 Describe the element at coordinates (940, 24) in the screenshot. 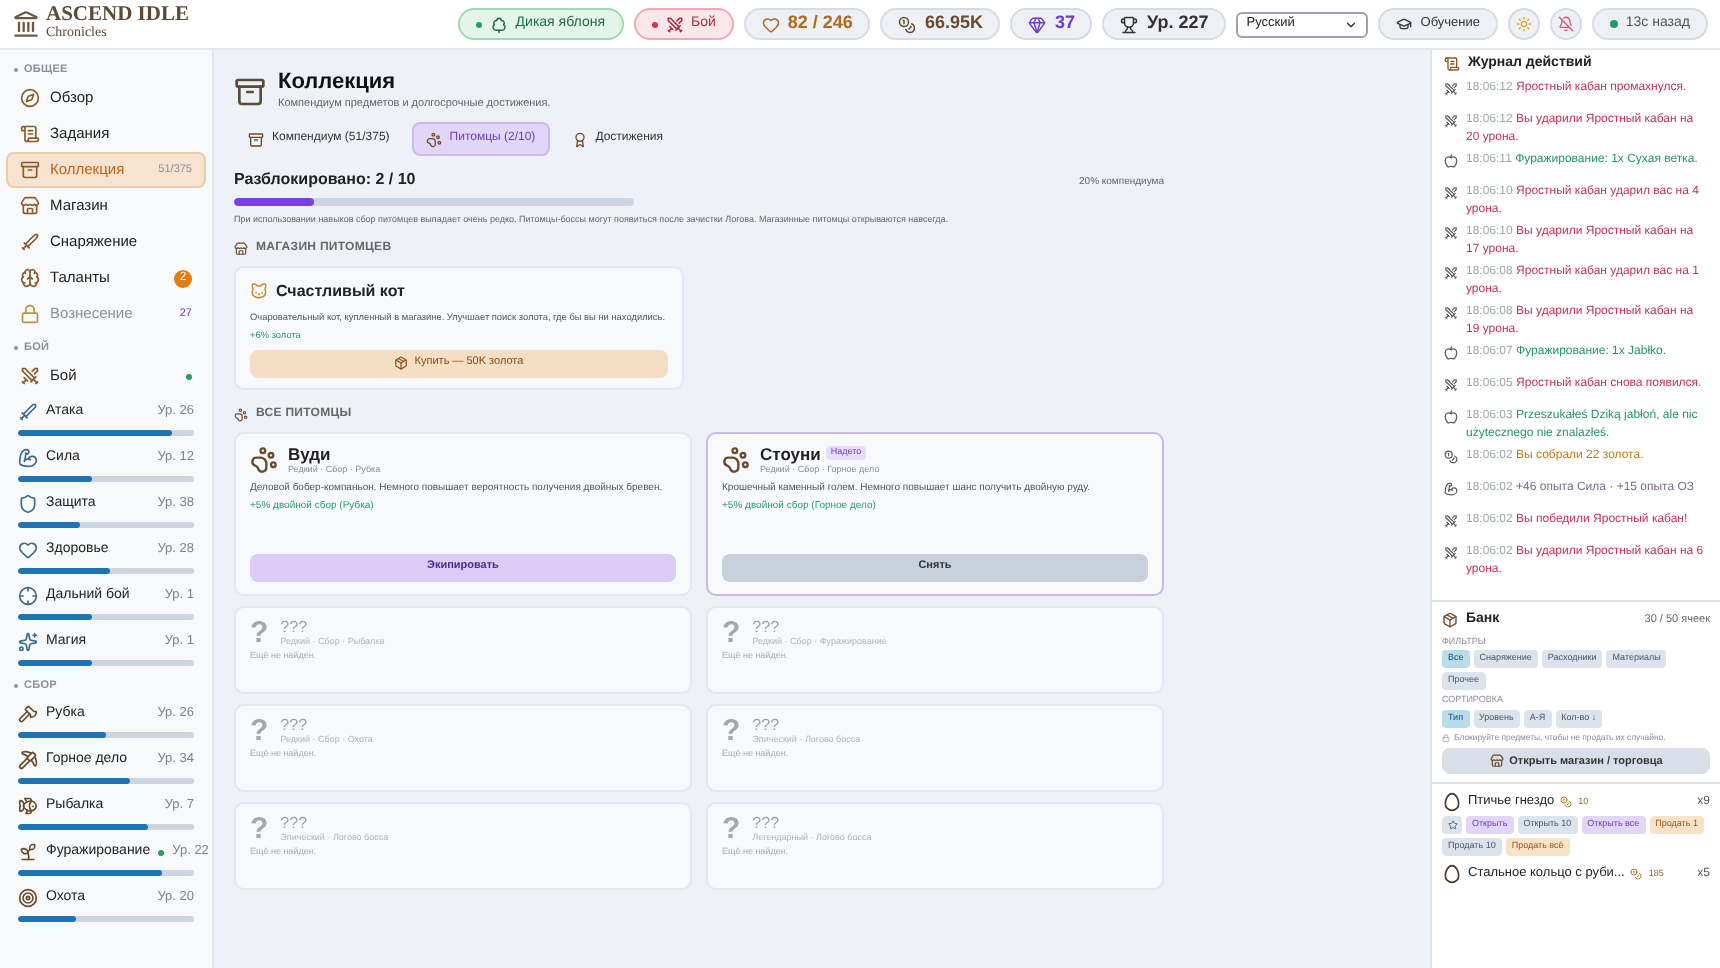

I see `status-chip: 66.95K` at that location.